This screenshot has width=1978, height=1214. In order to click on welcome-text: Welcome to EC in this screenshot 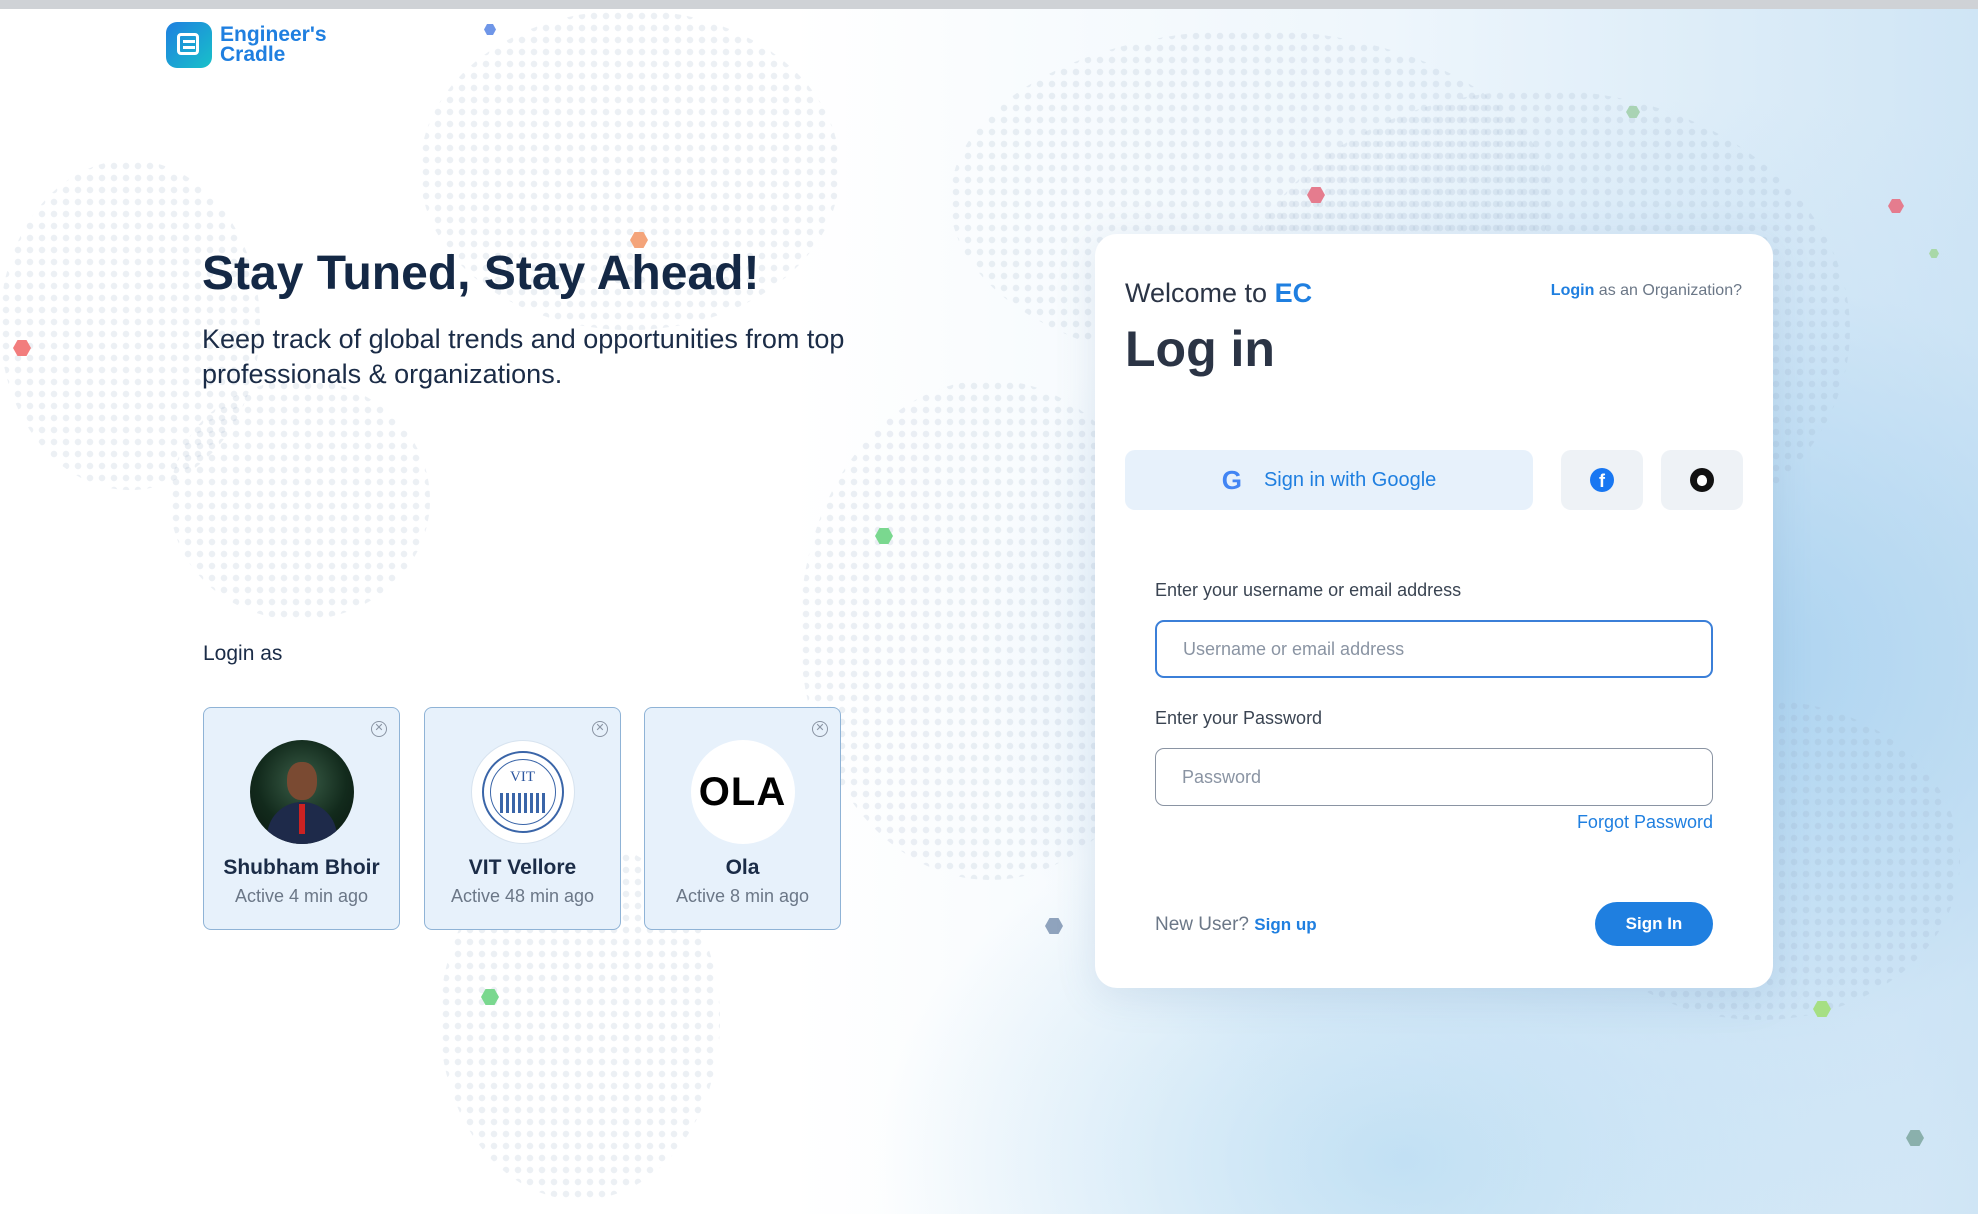, I will do `click(1219, 293)`.